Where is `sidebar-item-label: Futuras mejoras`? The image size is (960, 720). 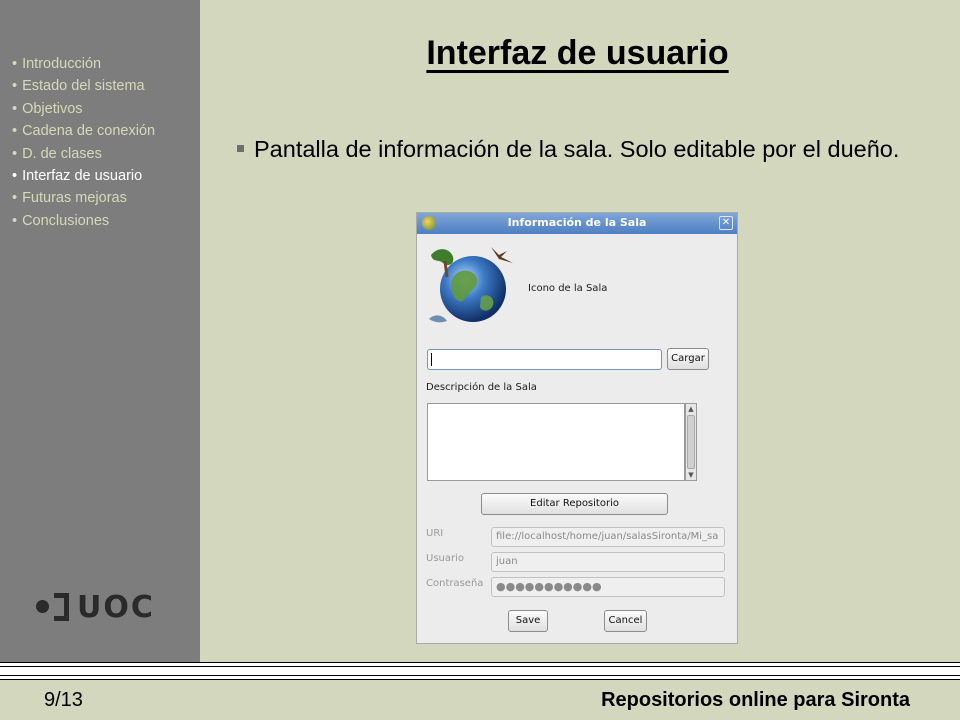 sidebar-item-label: Futuras mejoras is located at coordinates (74, 198).